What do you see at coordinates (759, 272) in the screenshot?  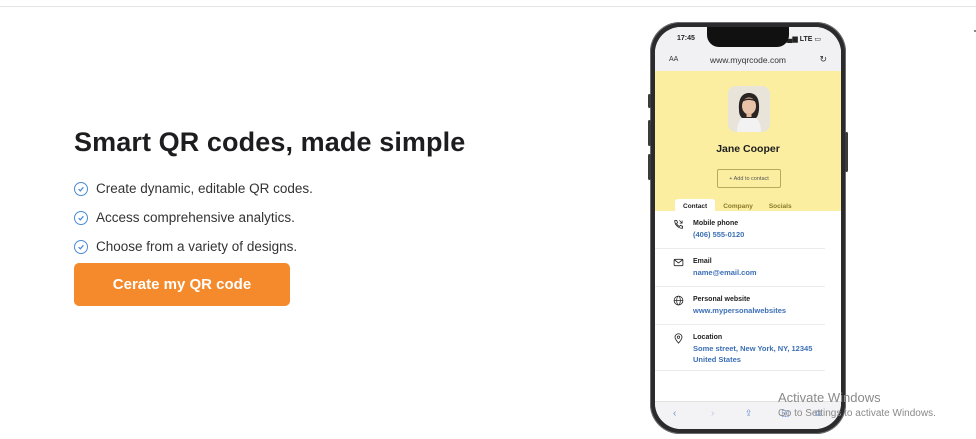 I see `contact-value: name@email.com` at bounding box center [759, 272].